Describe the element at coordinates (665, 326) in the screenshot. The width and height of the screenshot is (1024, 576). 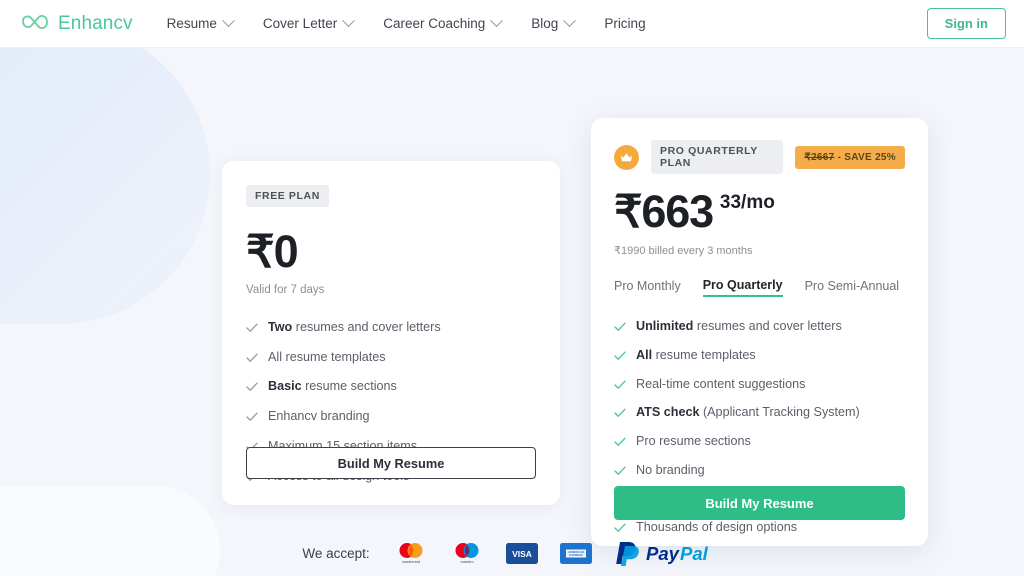
I see `feature-emphasis: Unlimited` at that location.